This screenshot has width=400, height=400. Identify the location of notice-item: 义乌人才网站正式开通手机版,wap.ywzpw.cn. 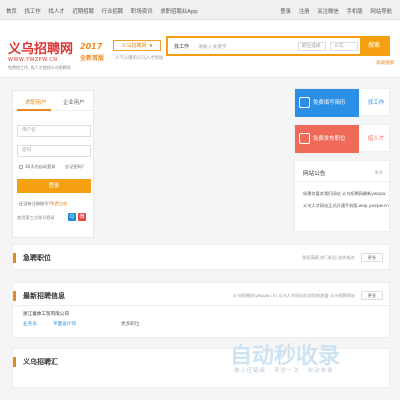
(346, 206).